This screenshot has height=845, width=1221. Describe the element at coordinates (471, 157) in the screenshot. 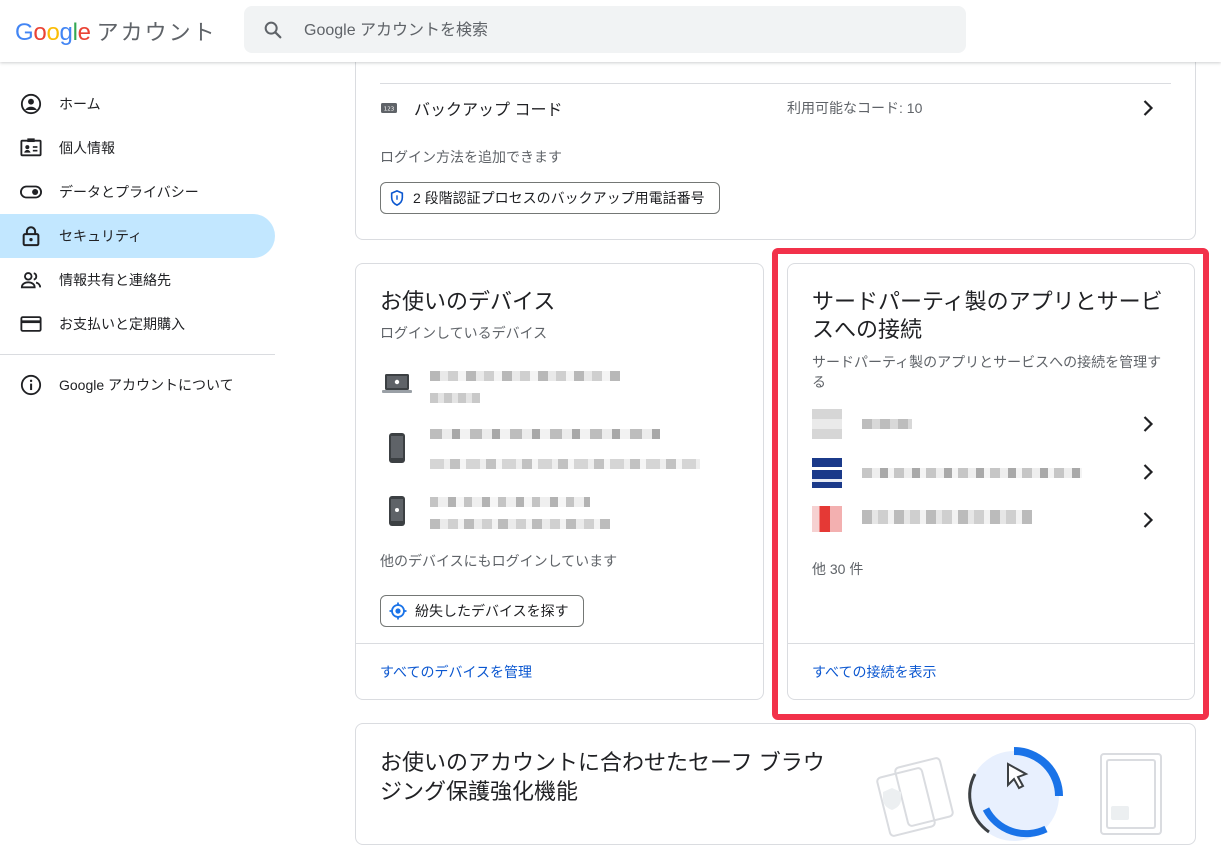

I see `add-signin-text: ログイン方法を追加できます` at that location.